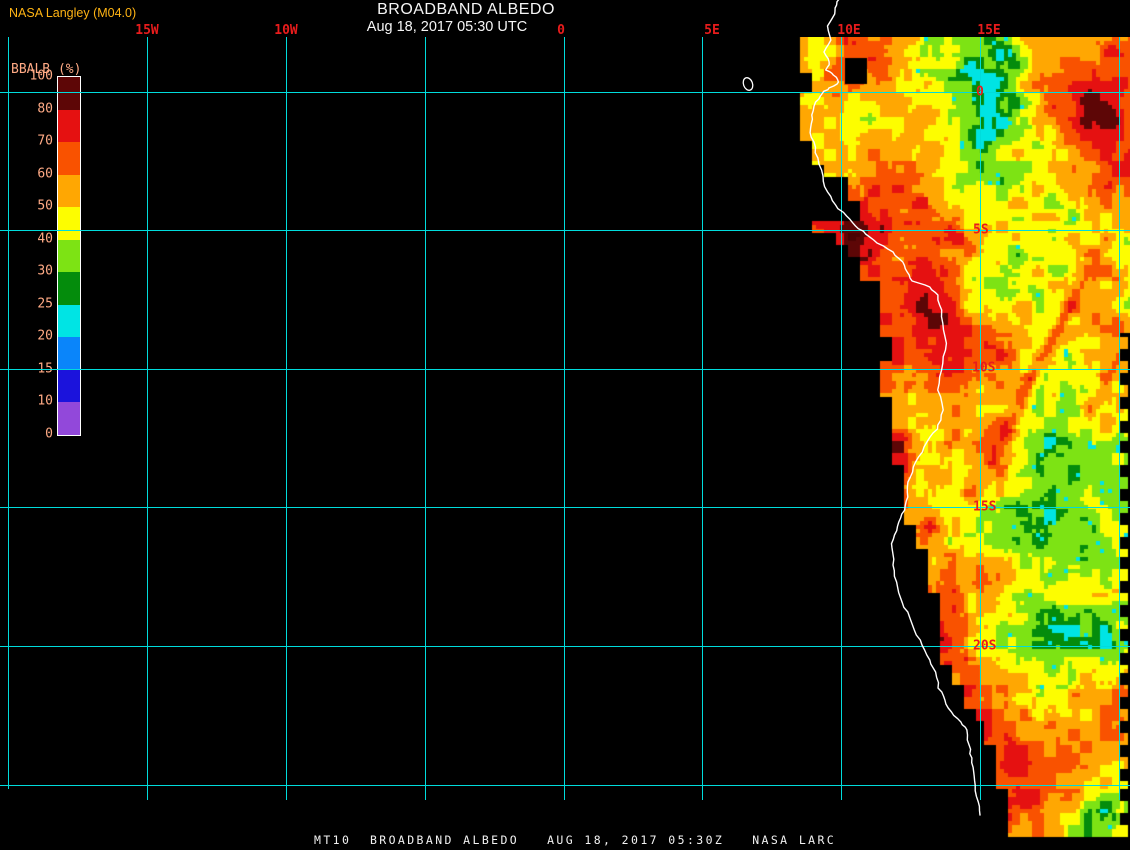 The image size is (1130, 850). Describe the element at coordinates (980, 92) in the screenshot. I see `latitude-label: 0` at that location.